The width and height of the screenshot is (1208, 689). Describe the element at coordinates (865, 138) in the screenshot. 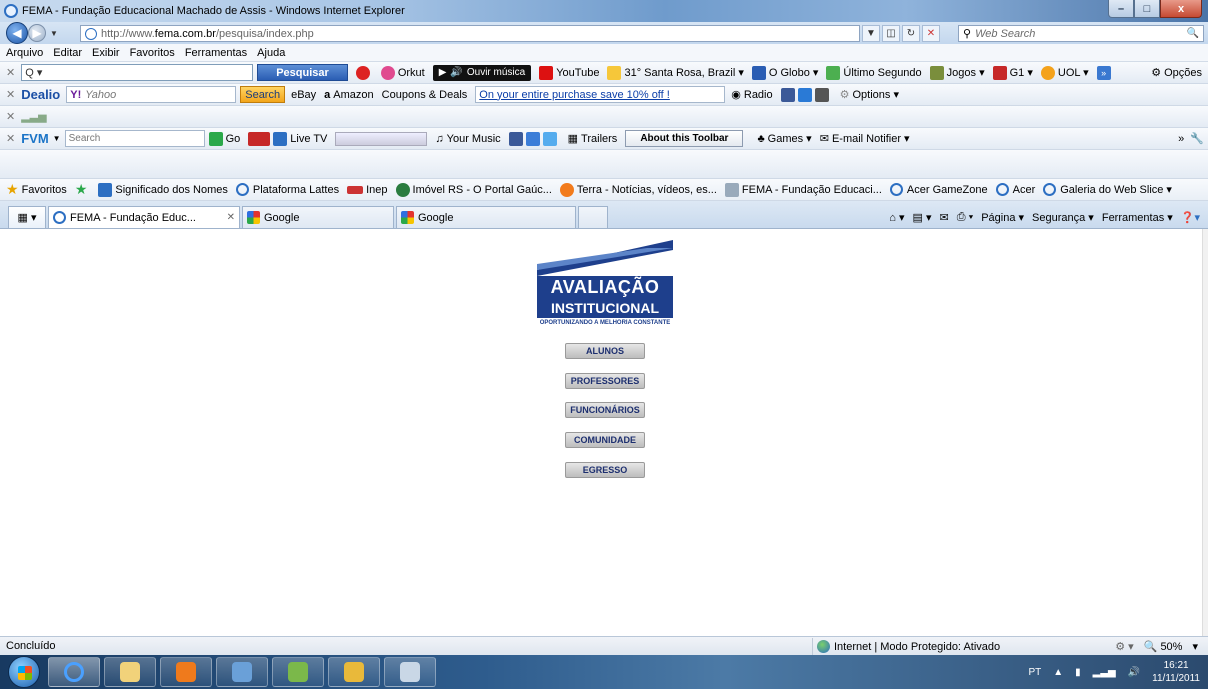

I see `email-notifier-link: ✉ E-mail Notifier ▾` at that location.